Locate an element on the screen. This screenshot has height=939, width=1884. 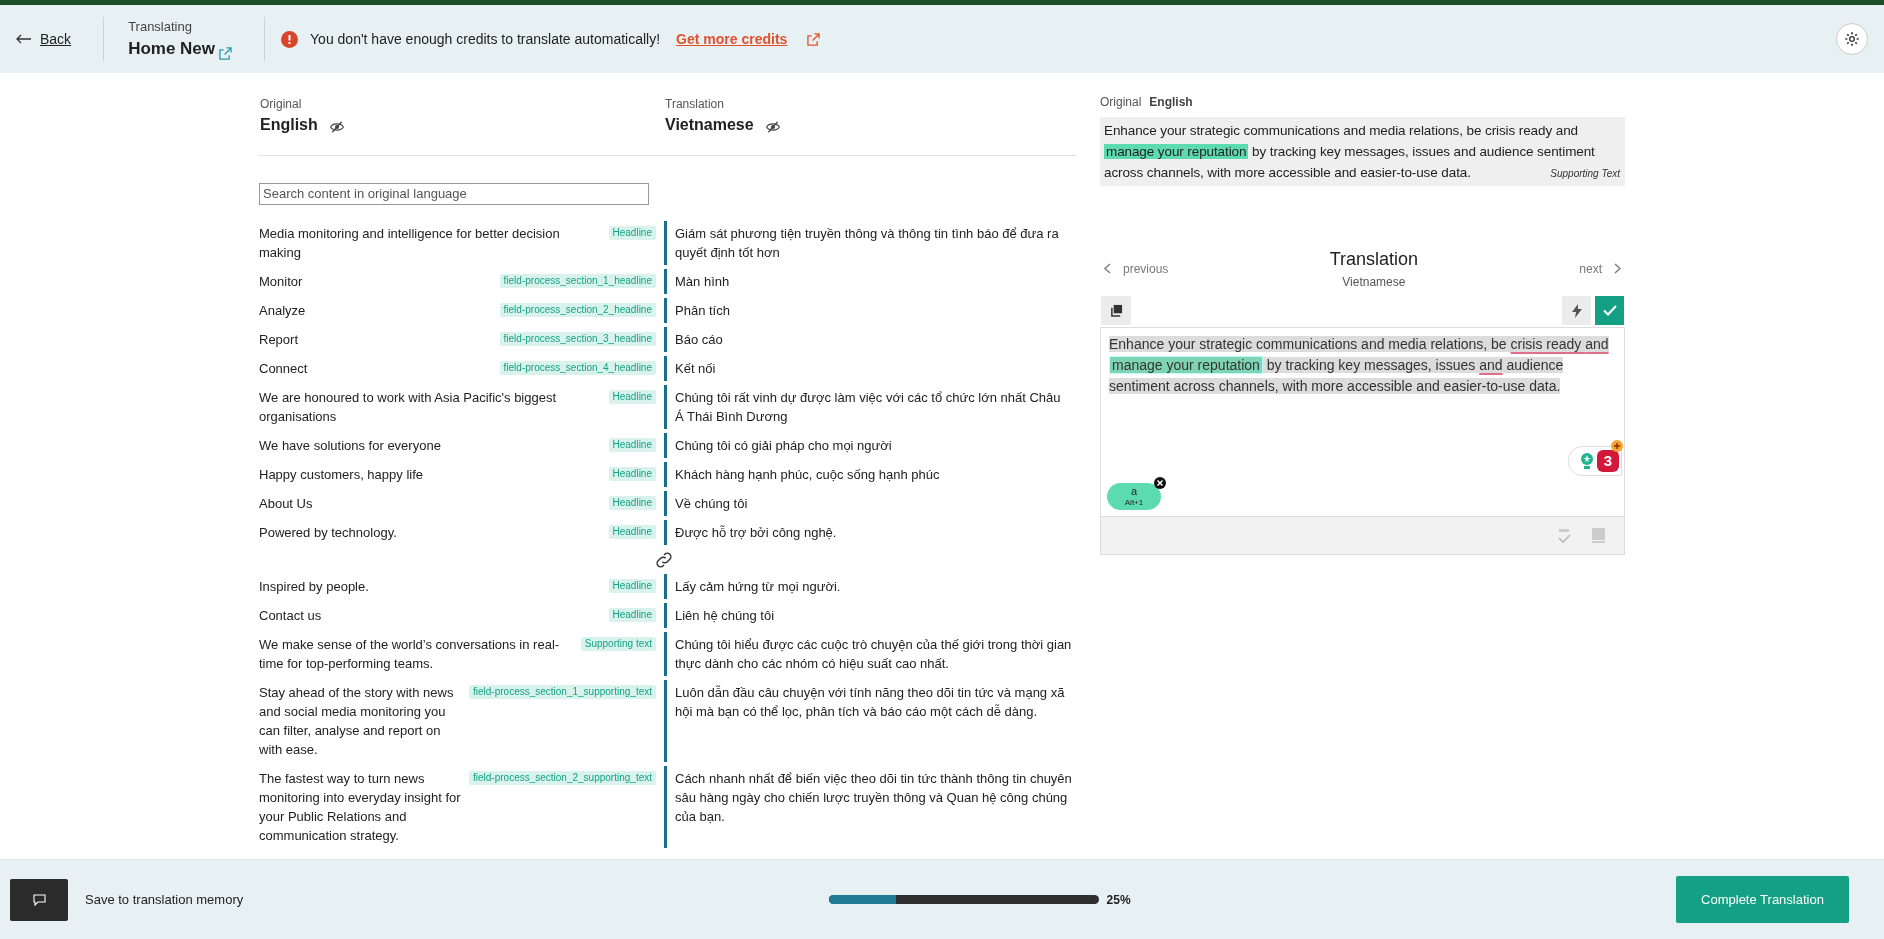
document-title: Home New is located at coordinates (172, 49).